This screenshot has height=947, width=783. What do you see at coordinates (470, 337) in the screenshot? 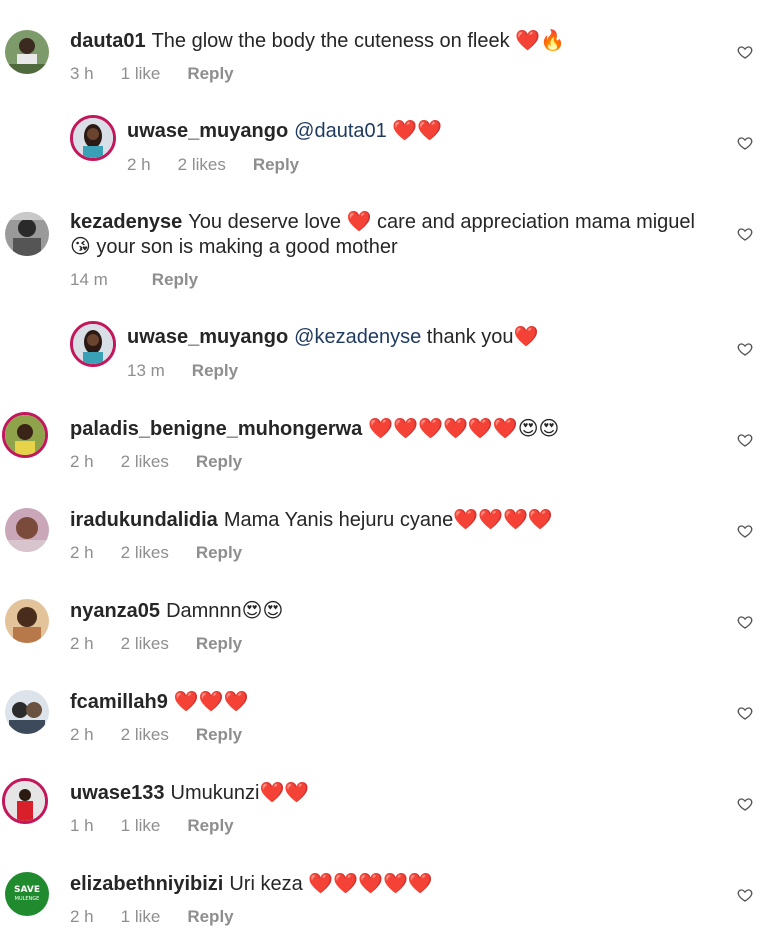
I see `comment-body: thank you` at bounding box center [470, 337].